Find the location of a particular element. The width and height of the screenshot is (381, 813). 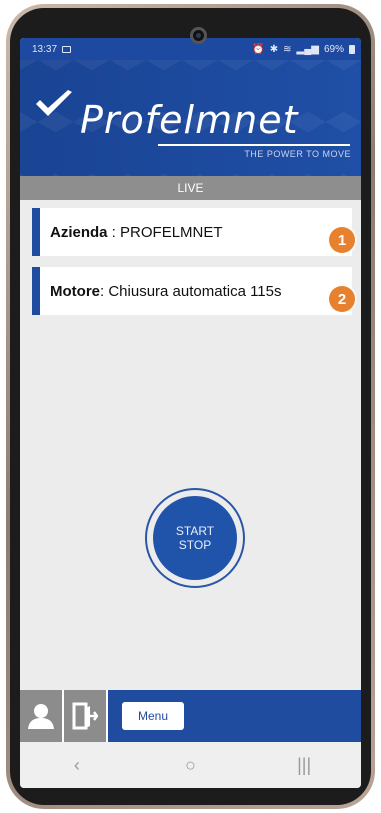

menu-area: Menu is located at coordinates (234, 716).